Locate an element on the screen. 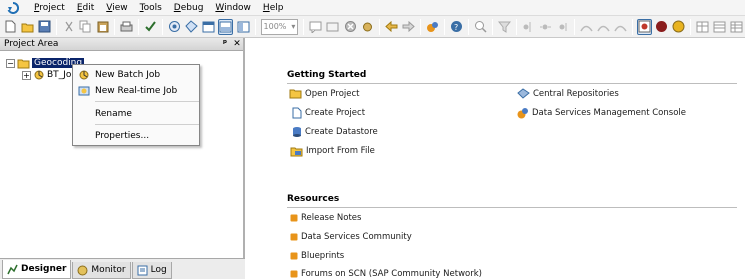 The width and height of the screenshot is (745, 279). menu-item-label: Rename is located at coordinates (113, 114).